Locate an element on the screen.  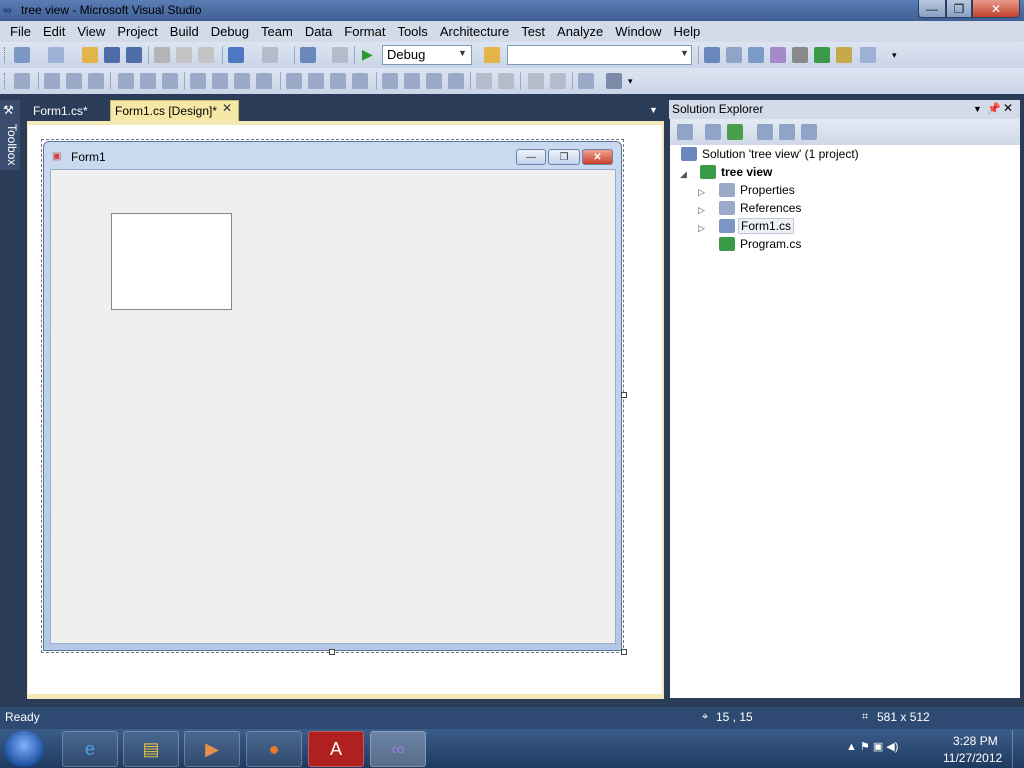
command-window-icon is located at coordinates (868, 55).